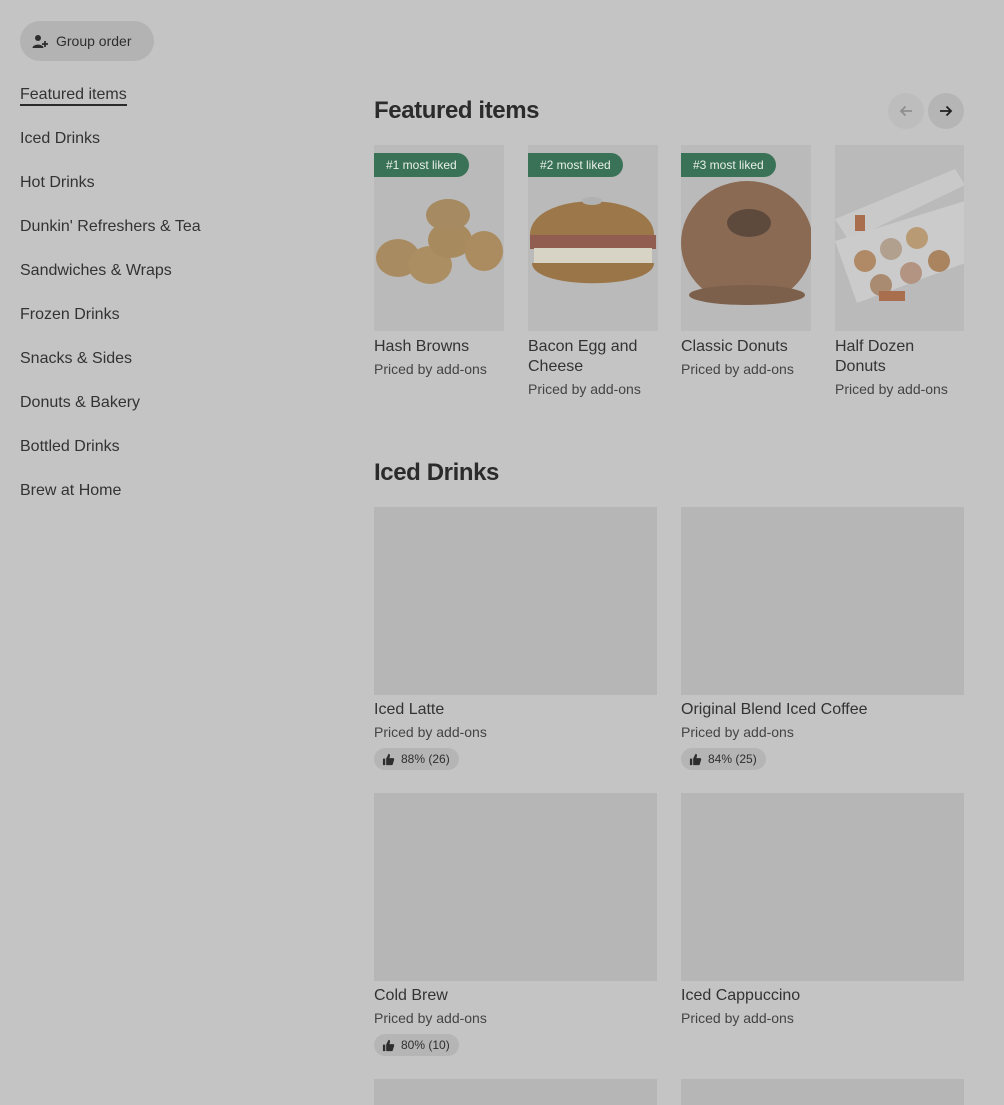 Image resolution: width=1004 pixels, height=1105 pixels. I want to click on group-order-button: Group order, so click(87, 41).